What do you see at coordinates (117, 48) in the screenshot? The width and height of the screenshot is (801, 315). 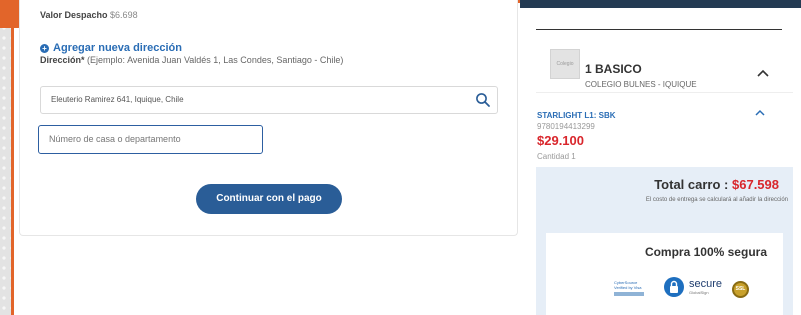 I see `add-address-label: Agregar nueva dirección` at bounding box center [117, 48].